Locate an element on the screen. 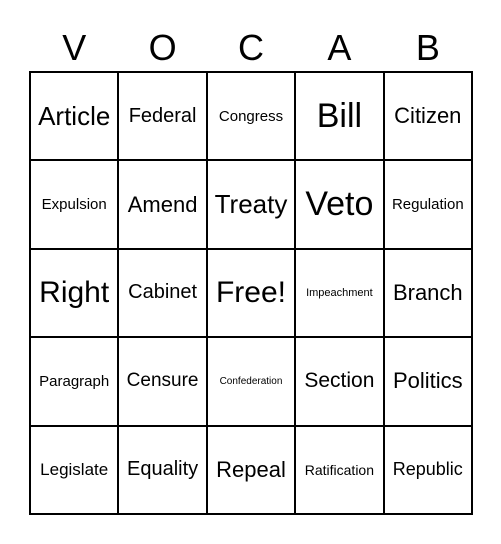 The image size is (501, 544). cell-label: Censure is located at coordinates (162, 381).